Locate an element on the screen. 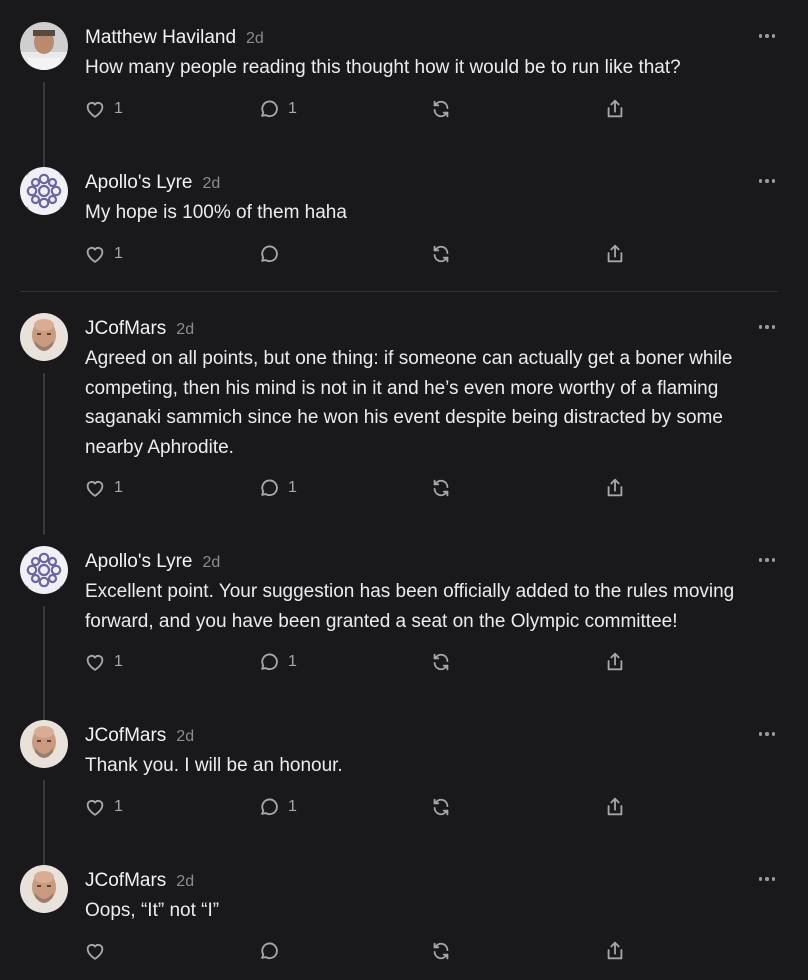  comment-text: My hope is 100% of them haha is located at coordinates (216, 212).